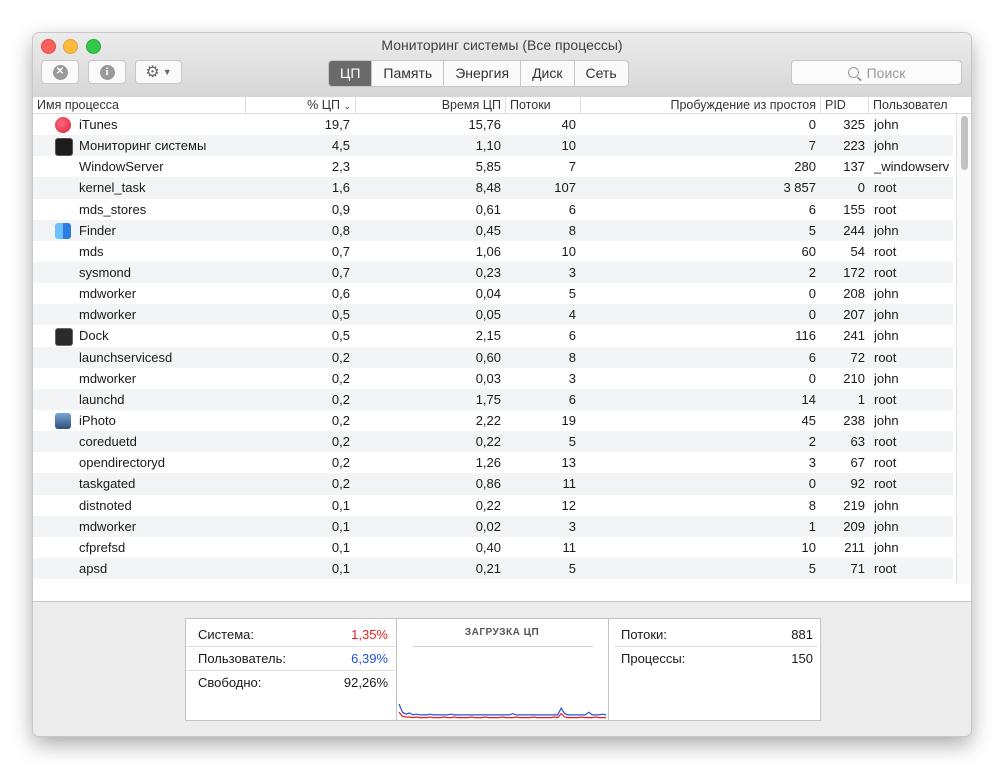  I want to click on pid: 241, so click(854, 336).